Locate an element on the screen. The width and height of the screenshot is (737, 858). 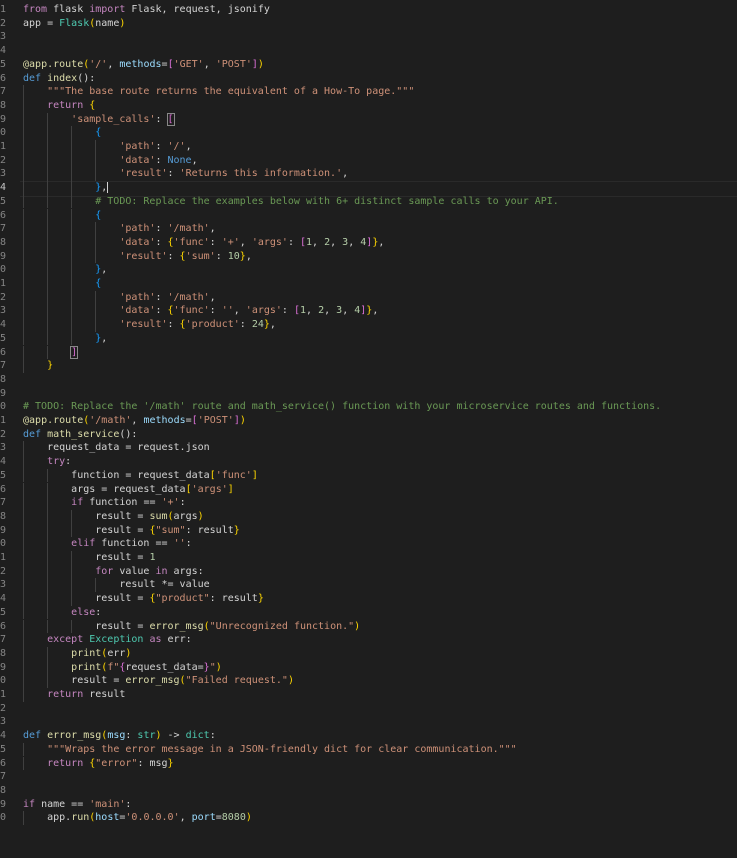
code-line: 7 is located at coordinates (368, 777).